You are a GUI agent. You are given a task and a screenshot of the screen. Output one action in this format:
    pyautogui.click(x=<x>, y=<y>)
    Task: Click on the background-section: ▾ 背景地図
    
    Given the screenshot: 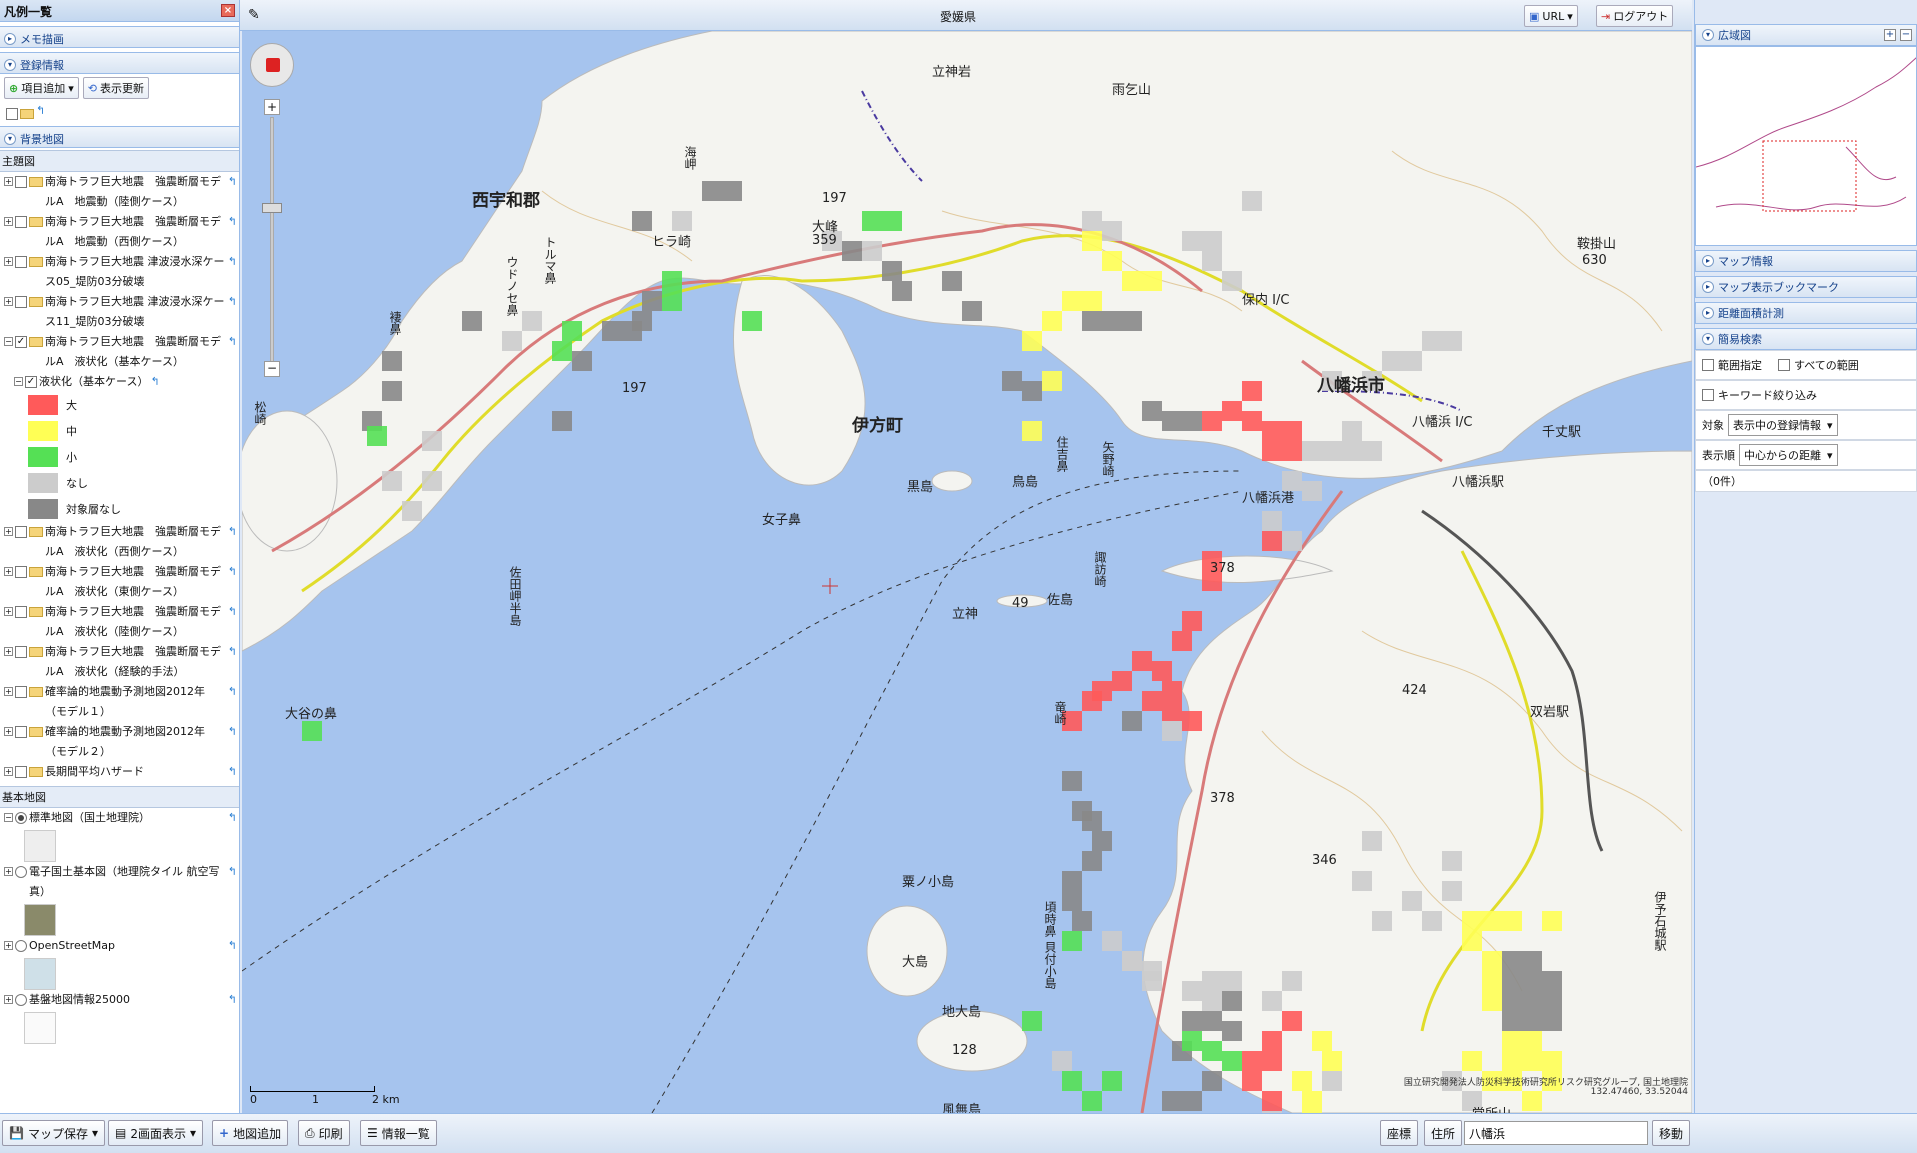 What is the action you would take?
    pyautogui.click(x=119, y=137)
    